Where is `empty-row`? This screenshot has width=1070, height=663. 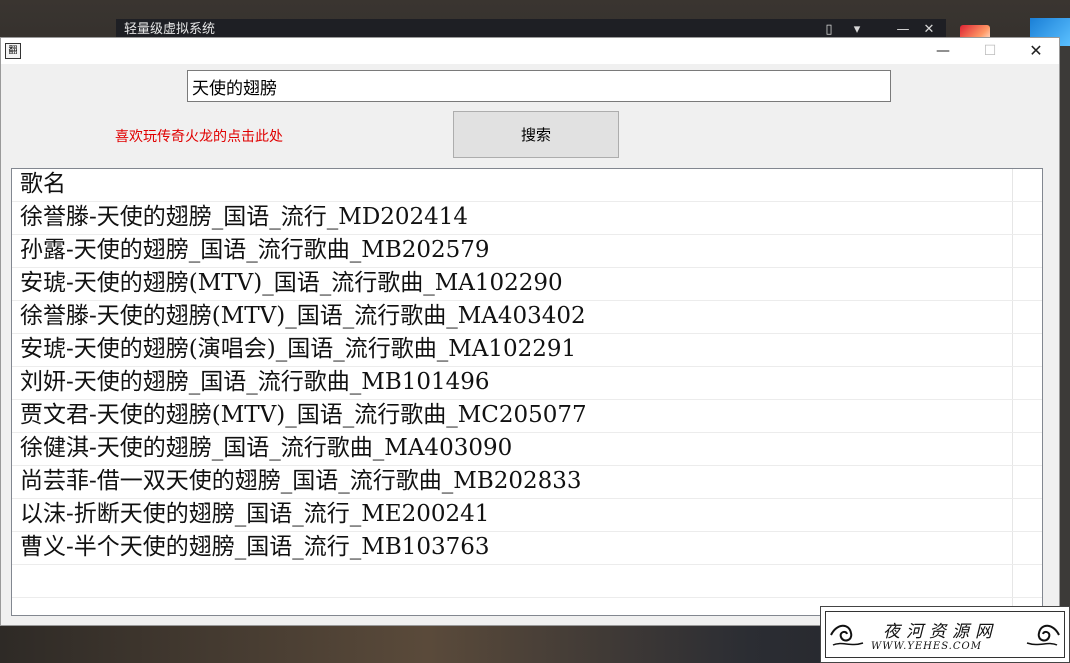
empty-row is located at coordinates (527, 581).